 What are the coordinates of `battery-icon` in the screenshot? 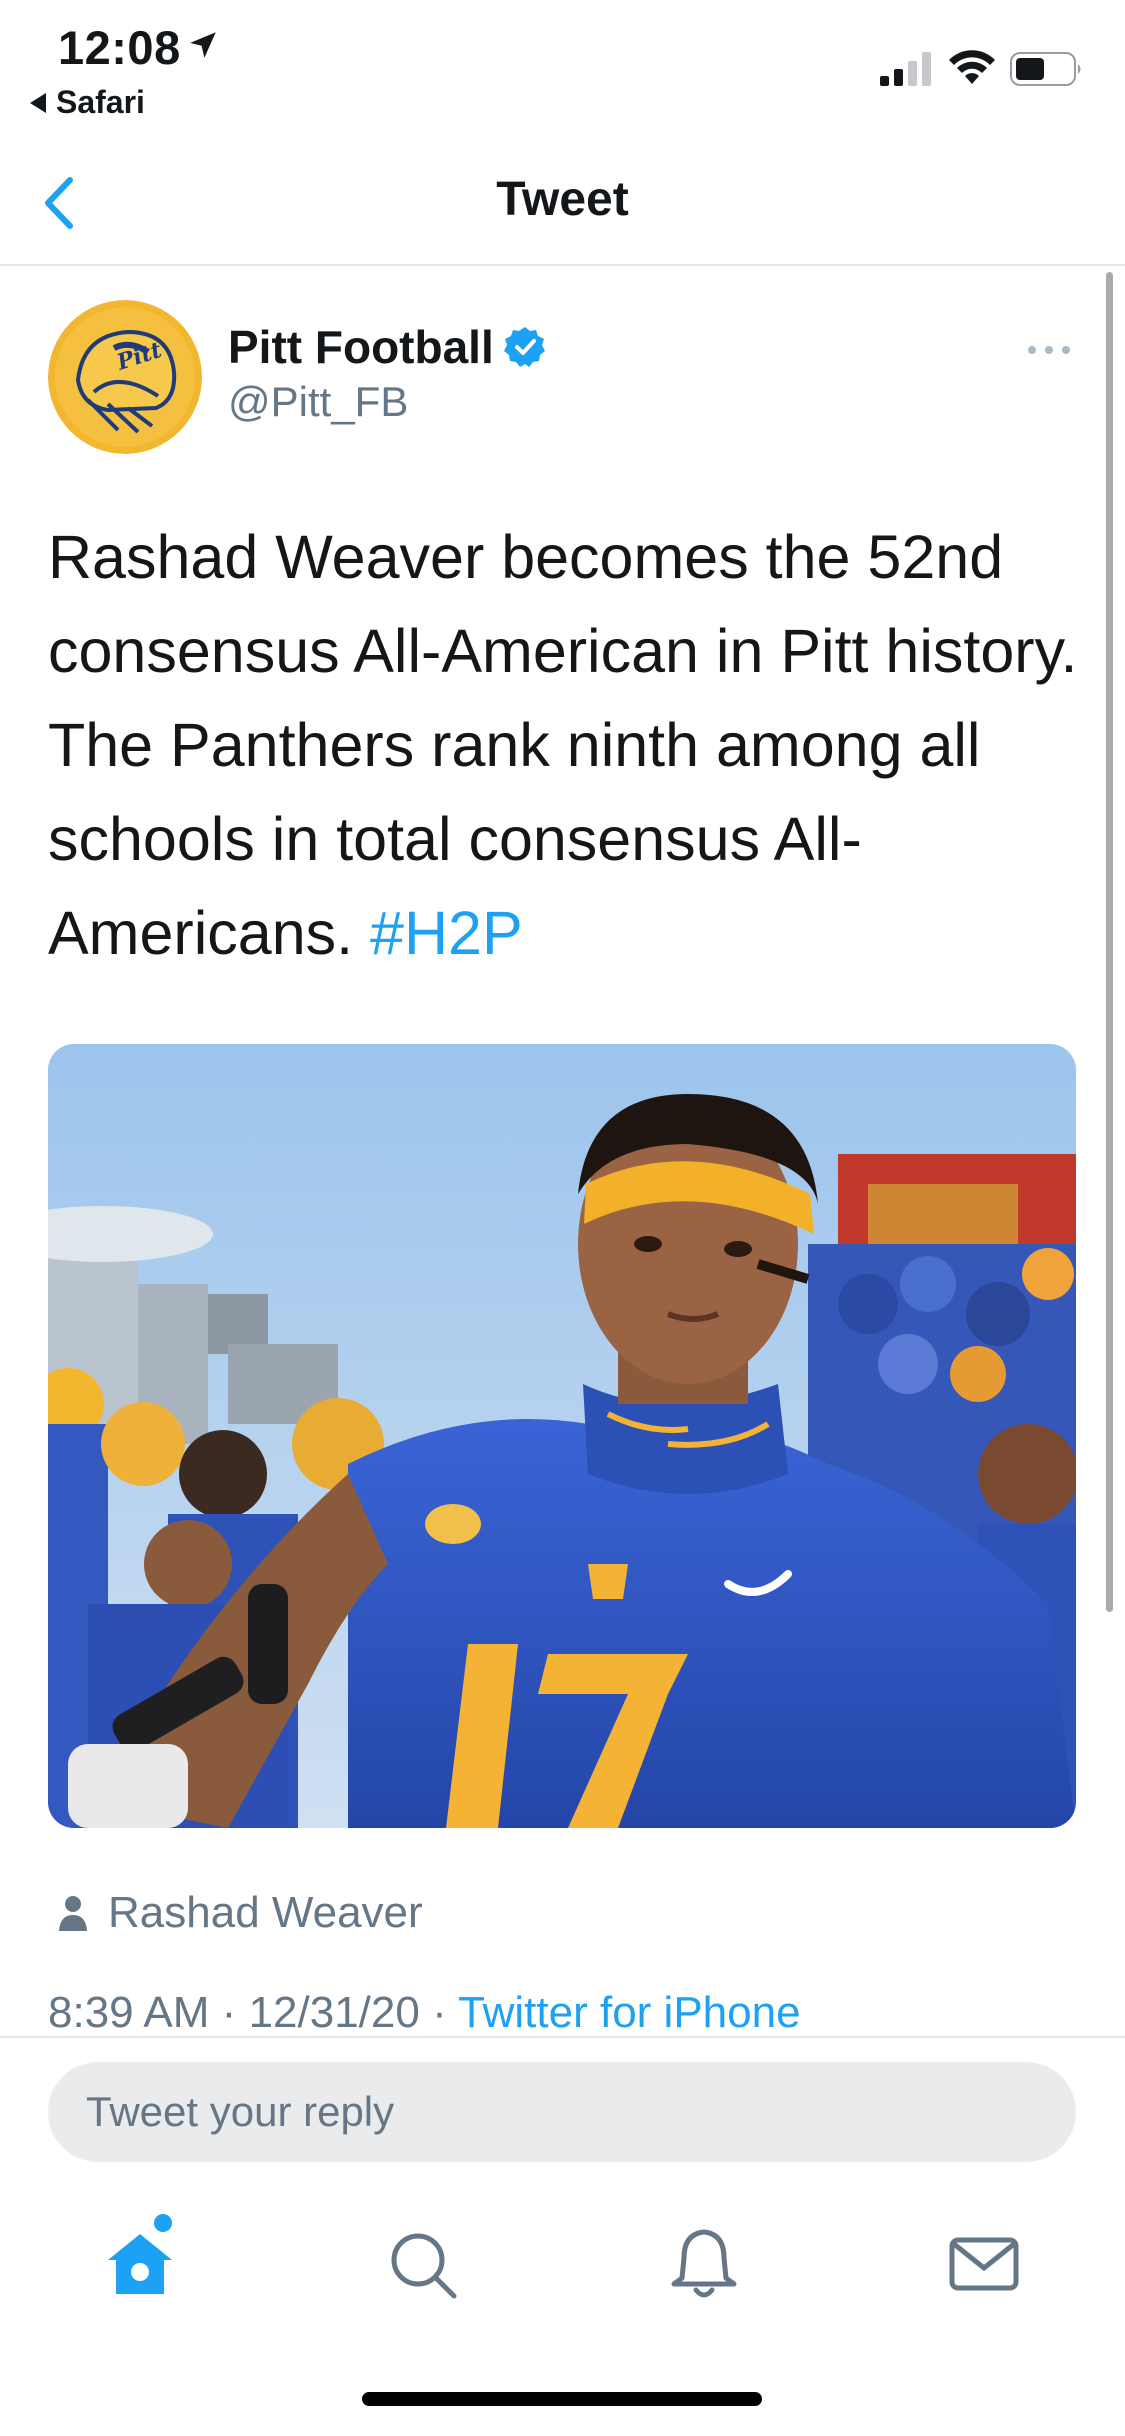 It's located at (1045, 69).